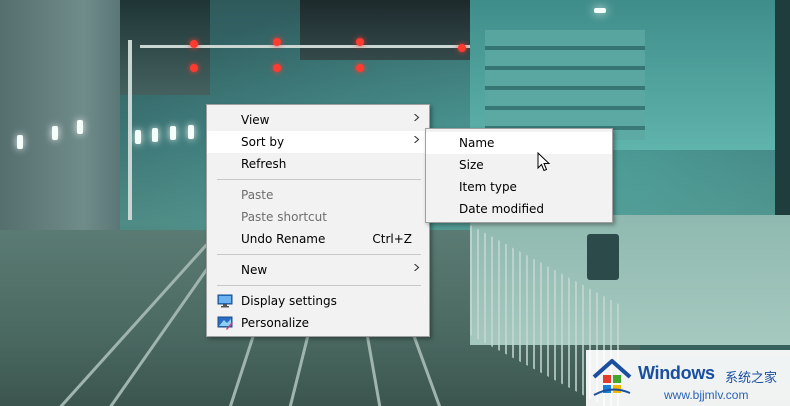  Describe the element at coordinates (318, 142) in the screenshot. I see `menu-item-sort-by: Sort by` at that location.